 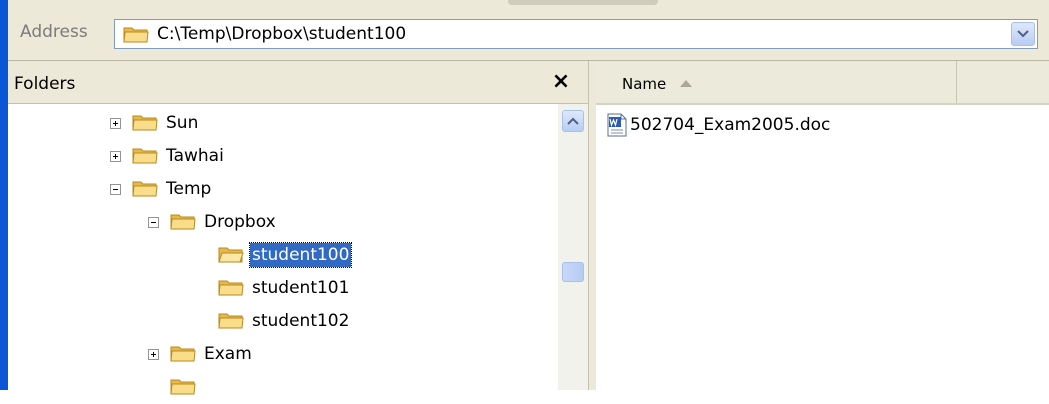 I want to click on address-bar: Address C:\Temp\Dropbox\student100, so click(x=528, y=34).